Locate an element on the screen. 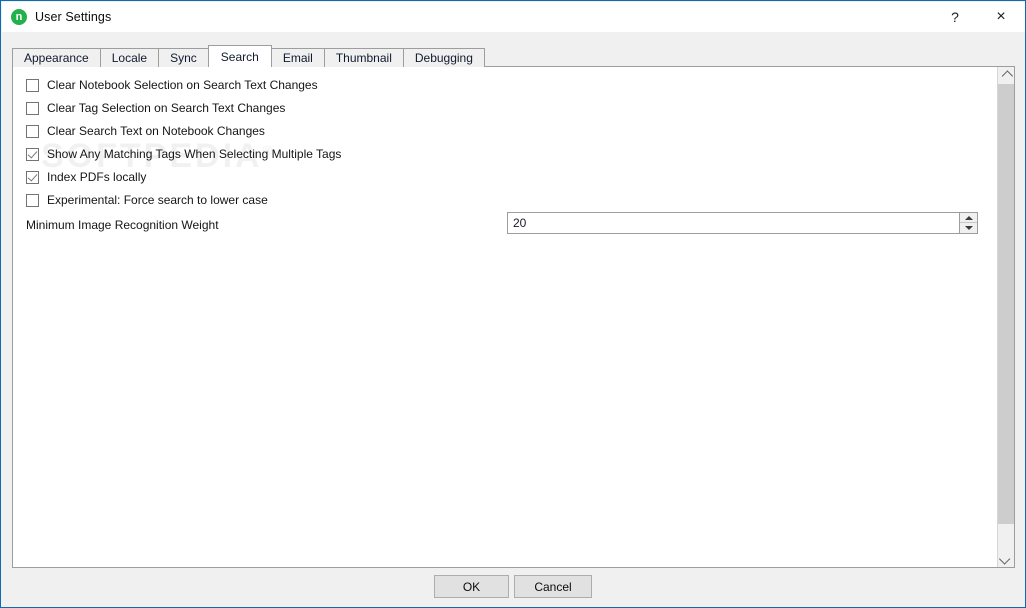  chevron-up-icon is located at coordinates (1007, 75).